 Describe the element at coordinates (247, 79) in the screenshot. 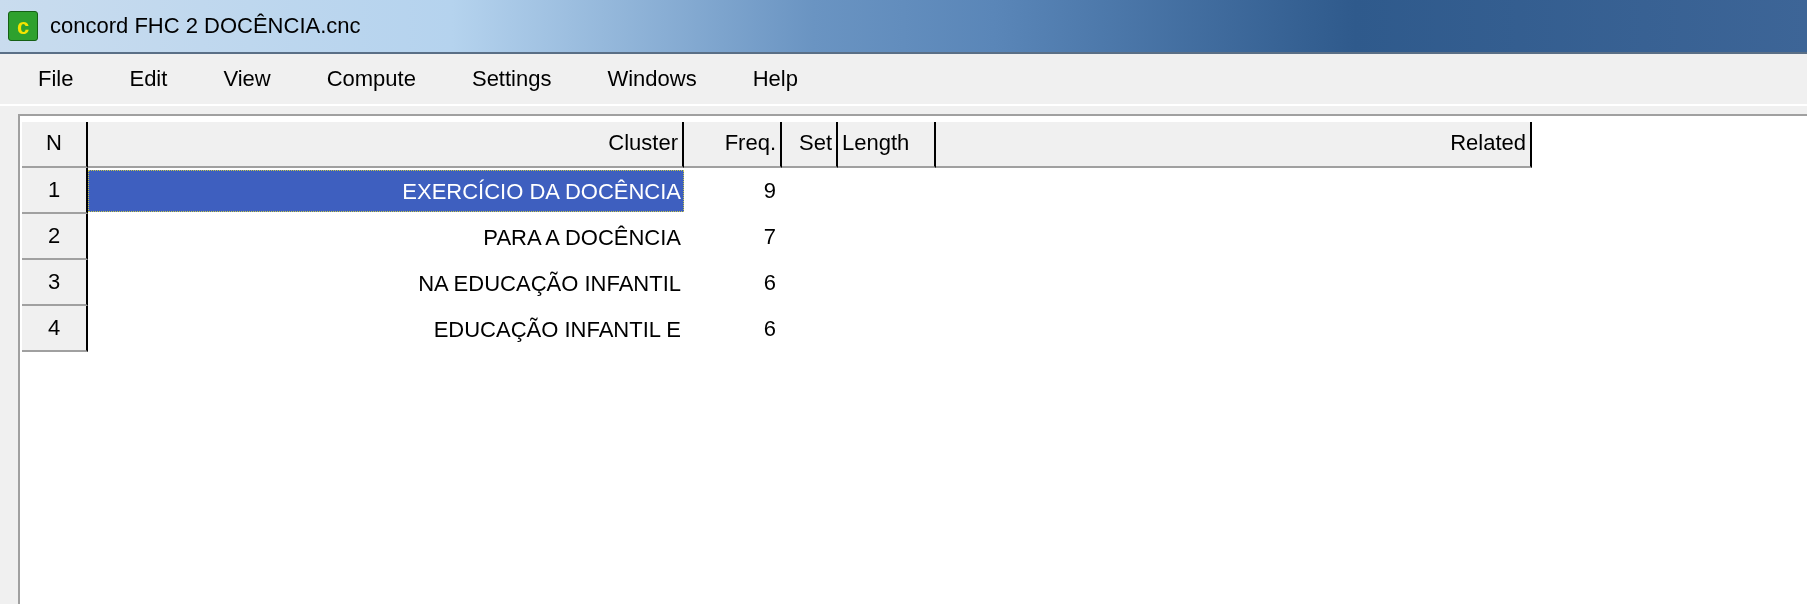

I see `menu-item: View` at that location.